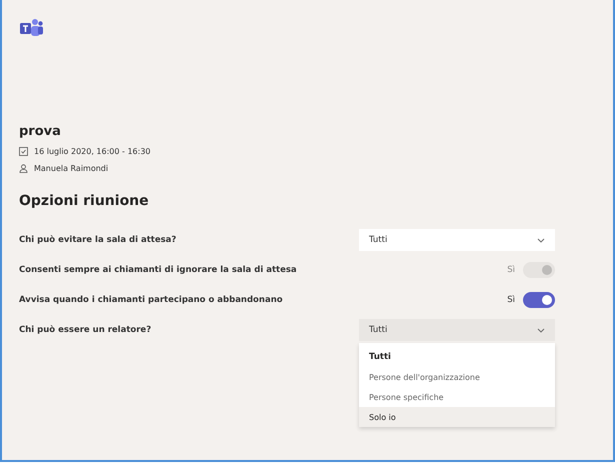  I want to click on menu-item: Persone dell'organizzazione, so click(457, 377).